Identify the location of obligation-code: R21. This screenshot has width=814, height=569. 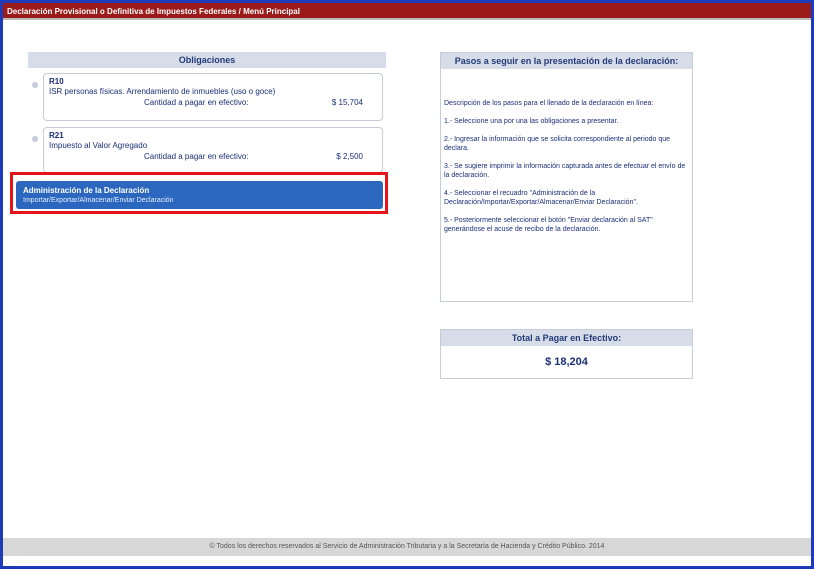
(56, 135).